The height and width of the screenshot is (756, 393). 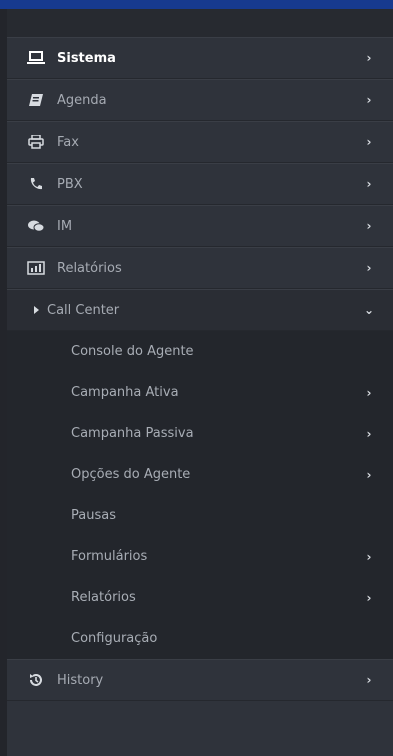 I want to click on submenu-item-pausas: Pausas, so click(x=200, y=515).